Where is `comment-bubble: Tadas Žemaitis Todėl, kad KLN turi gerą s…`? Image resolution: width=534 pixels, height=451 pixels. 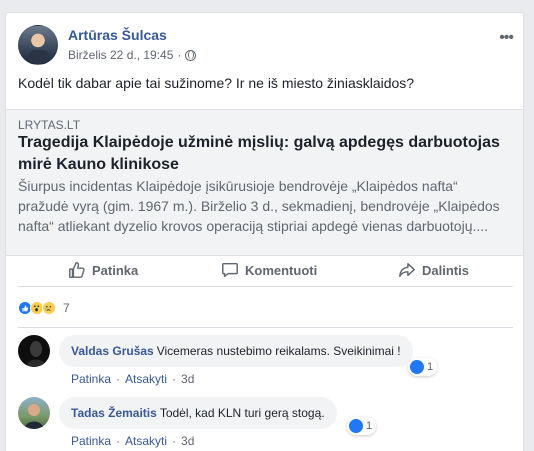 comment-bubble: Tadas Žemaitis Todėl, kad KLN turi gerą s… is located at coordinates (198, 413).